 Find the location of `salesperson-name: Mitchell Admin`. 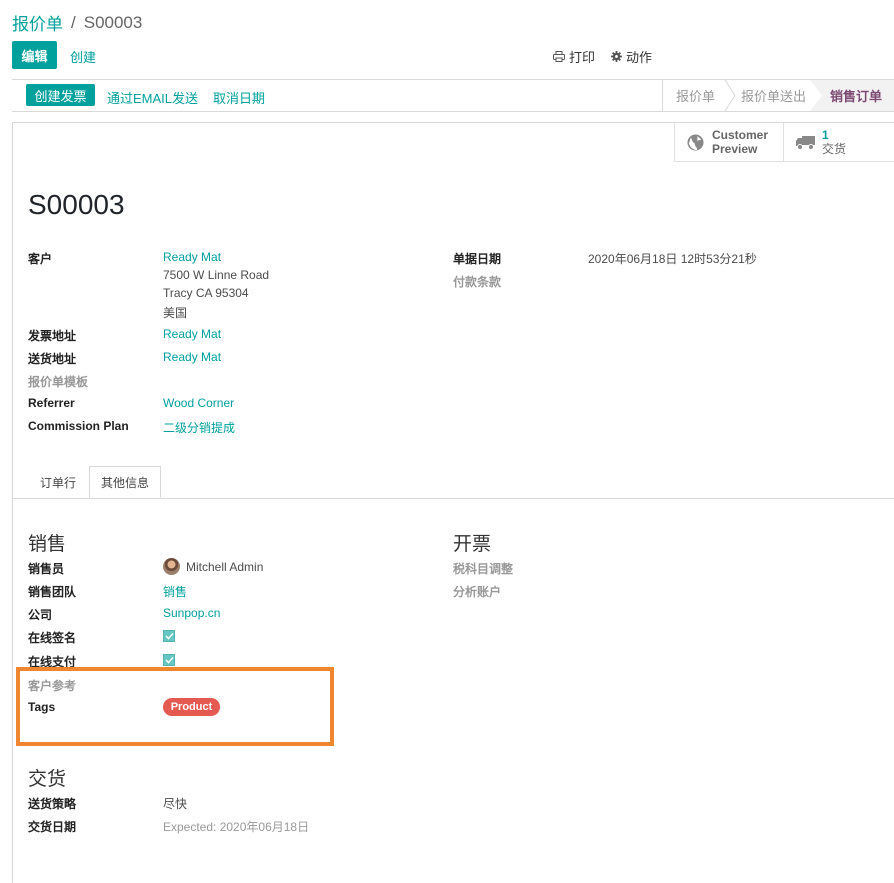

salesperson-name: Mitchell Admin is located at coordinates (225, 566).